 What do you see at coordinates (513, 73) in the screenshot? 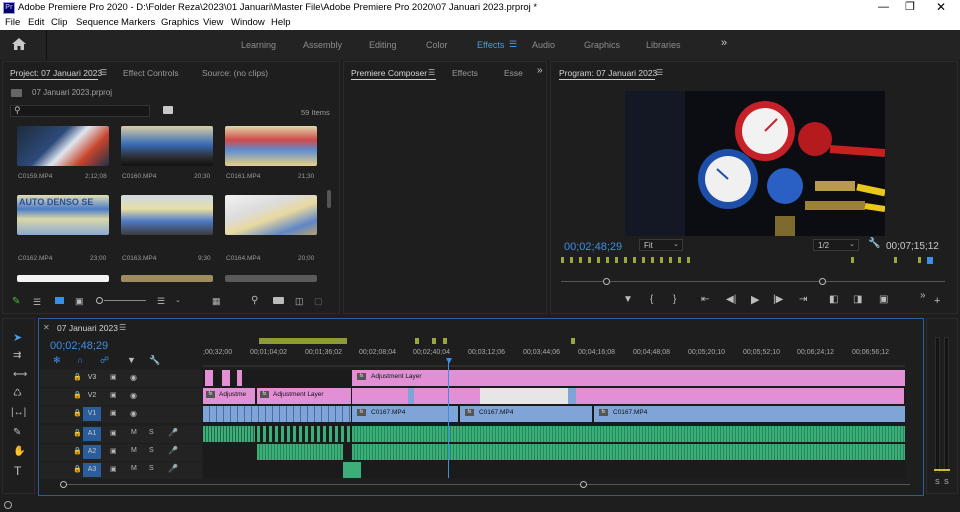
I see `tab-essential: Esse` at bounding box center [513, 73].